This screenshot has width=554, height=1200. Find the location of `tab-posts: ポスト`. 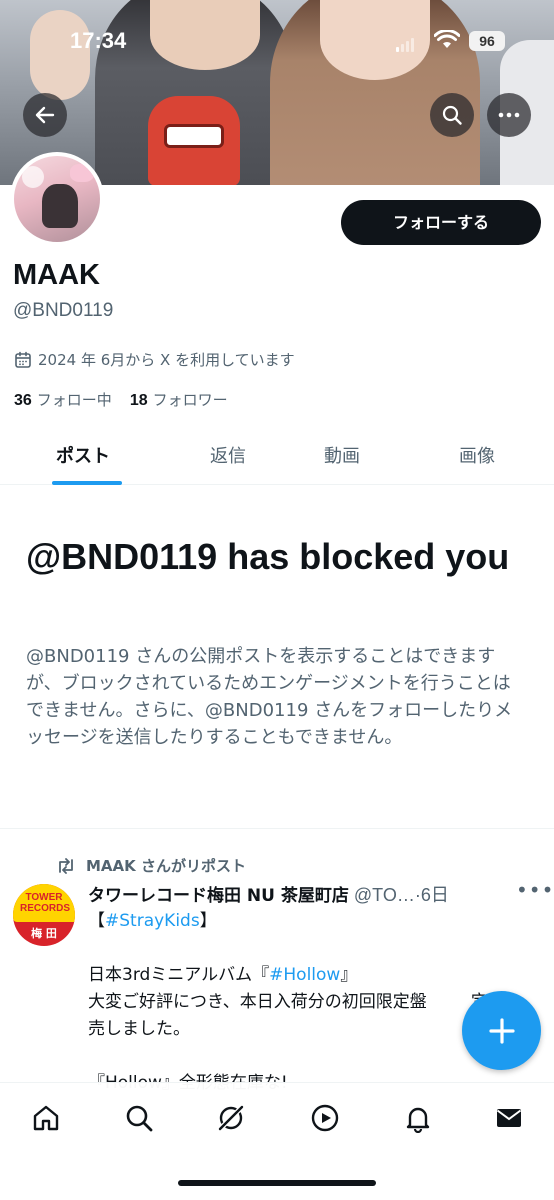

tab-posts: ポスト is located at coordinates (83, 455).